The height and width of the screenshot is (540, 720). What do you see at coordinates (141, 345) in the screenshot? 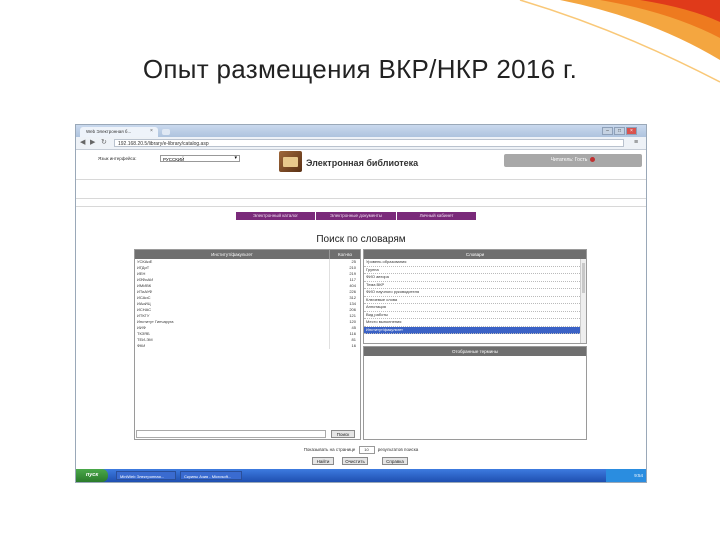
I see `institute-name: ФКИ` at bounding box center [141, 345].